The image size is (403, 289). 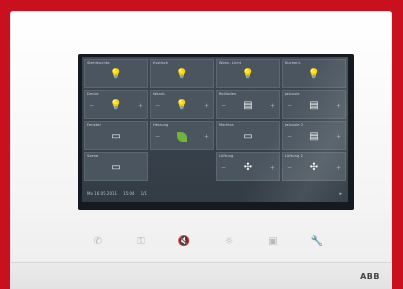 I want to click on bottom-strip: ABB, so click(x=201, y=275).